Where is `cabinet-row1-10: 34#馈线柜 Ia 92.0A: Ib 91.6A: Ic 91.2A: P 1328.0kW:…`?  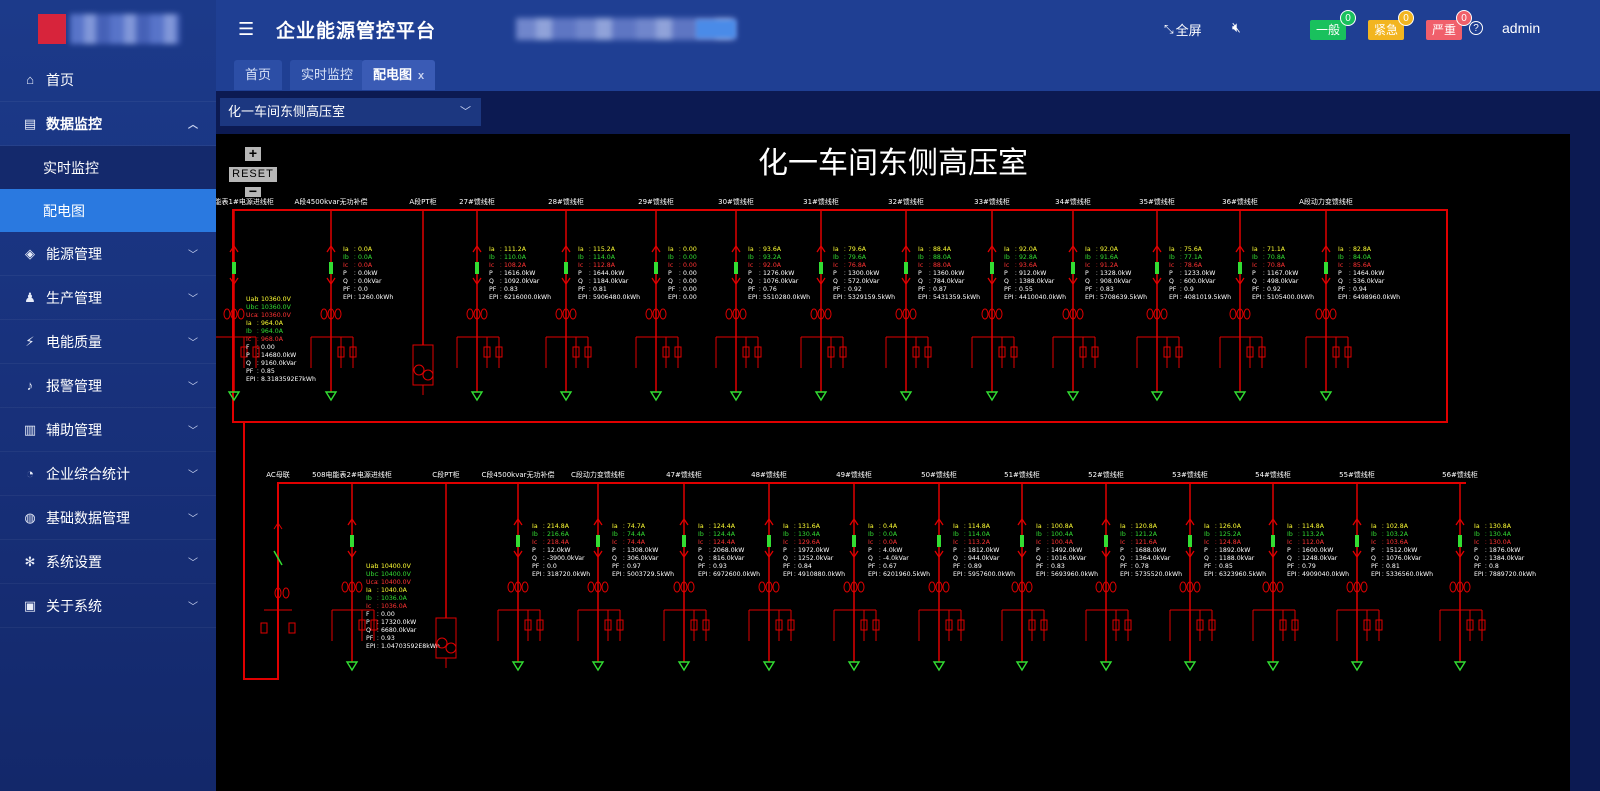 cabinet-row1-10: 34#馈线柜 Ia 92.0A: Ib 91.6A: Ic 91.2A: P 1328.0kW:… is located at coordinates (1099, 299).